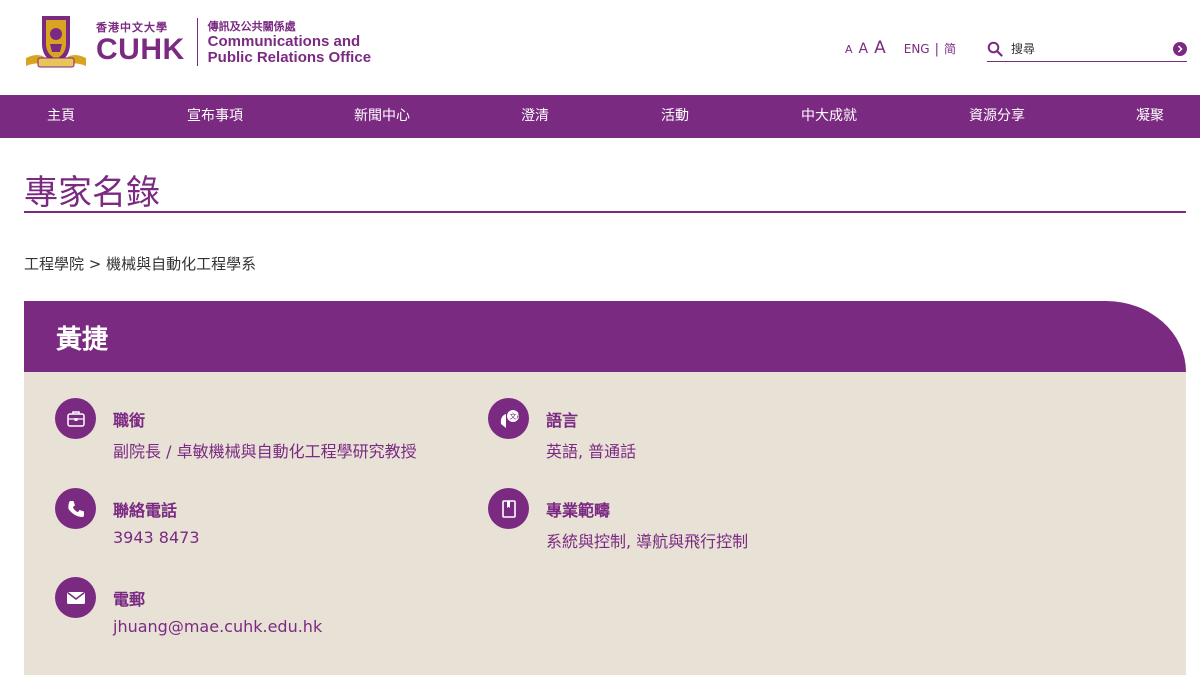 Image resolution: width=1200 pixels, height=675 pixels. What do you see at coordinates (578, 510) in the screenshot?
I see `expertise-label: 專業範疇` at bounding box center [578, 510].